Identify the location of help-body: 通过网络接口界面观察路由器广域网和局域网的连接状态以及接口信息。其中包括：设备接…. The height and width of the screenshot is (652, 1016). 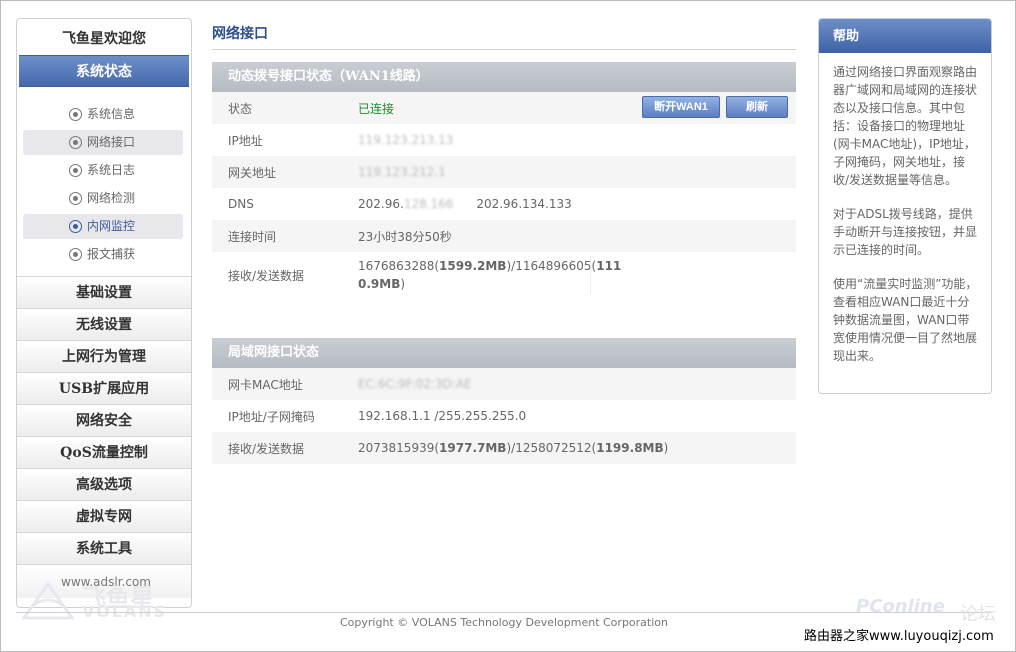
(905, 209).